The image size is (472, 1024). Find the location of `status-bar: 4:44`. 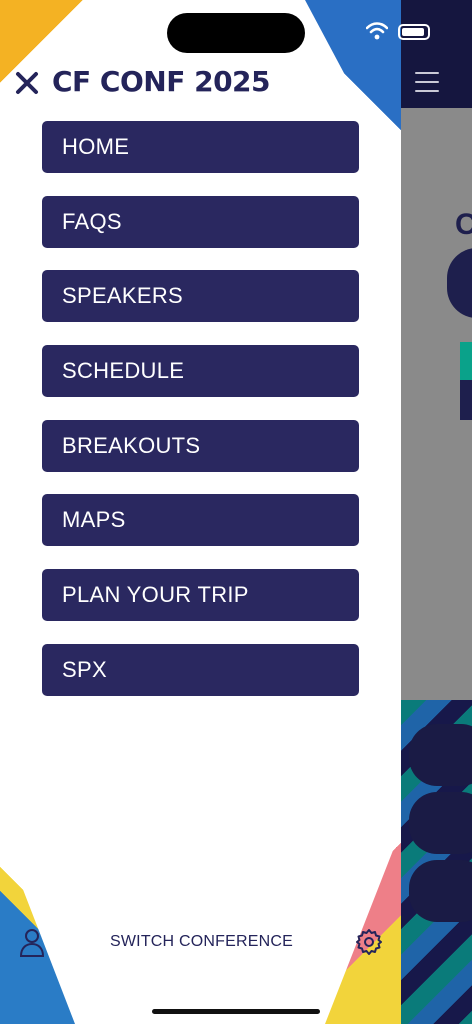

status-bar: 4:44 is located at coordinates (236, 27).